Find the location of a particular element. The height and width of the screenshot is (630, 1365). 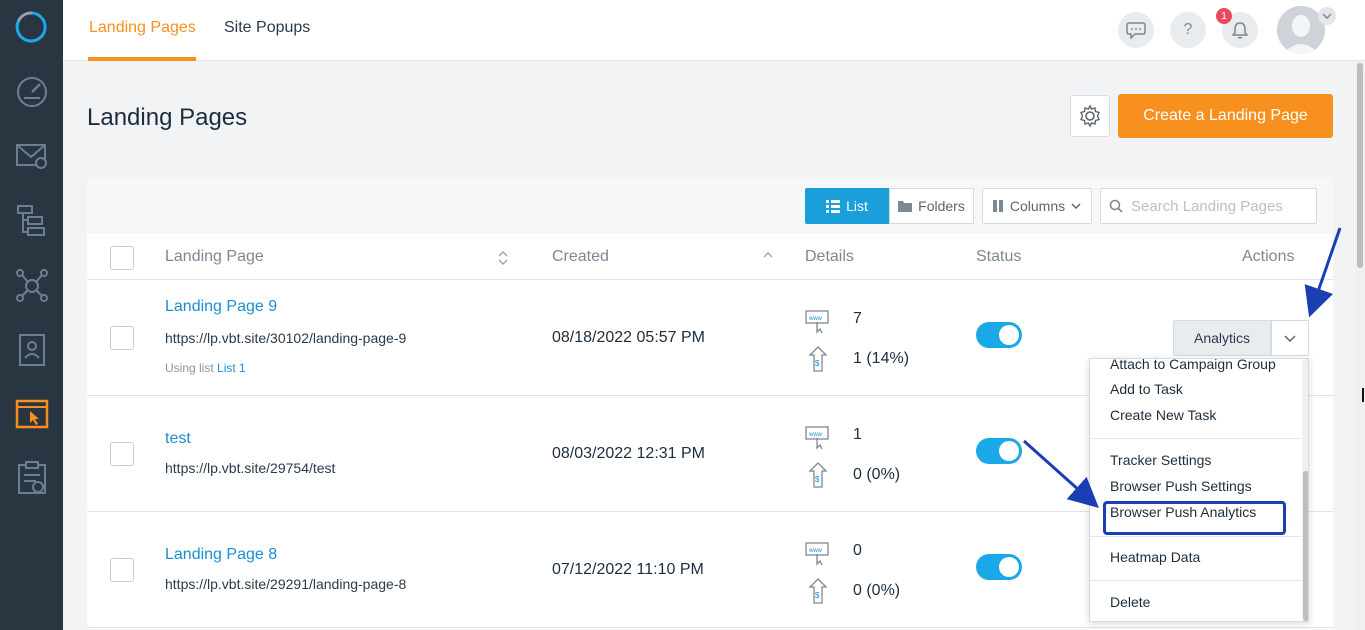

folders-view-button: Folders is located at coordinates (931, 206).